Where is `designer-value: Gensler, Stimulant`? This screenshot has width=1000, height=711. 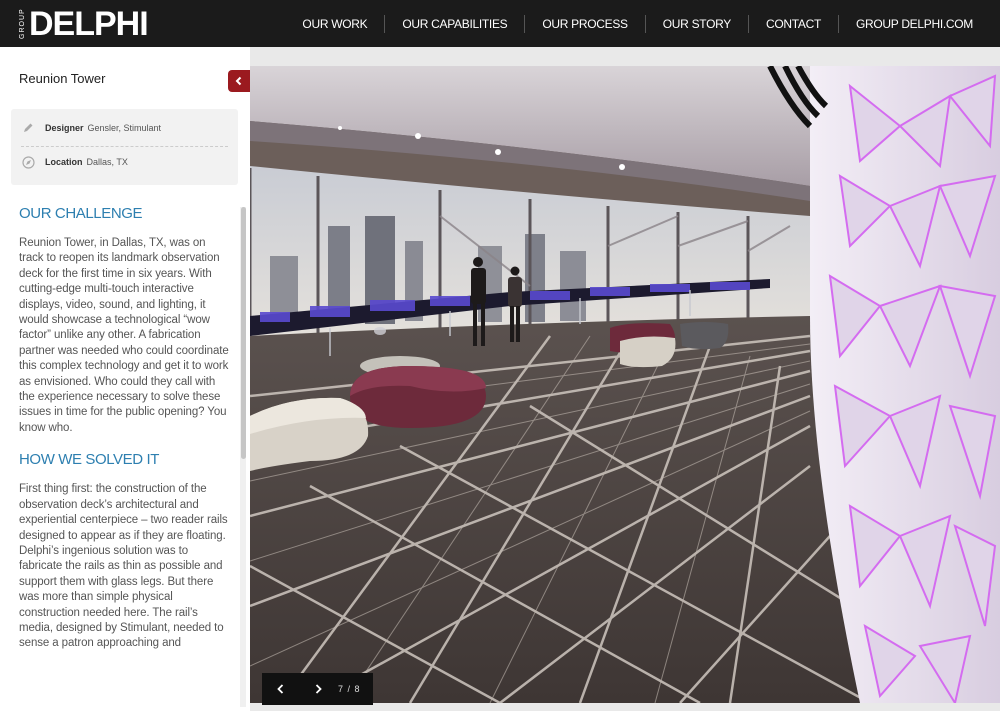
designer-value: Gensler, Stimulant is located at coordinates (124, 128).